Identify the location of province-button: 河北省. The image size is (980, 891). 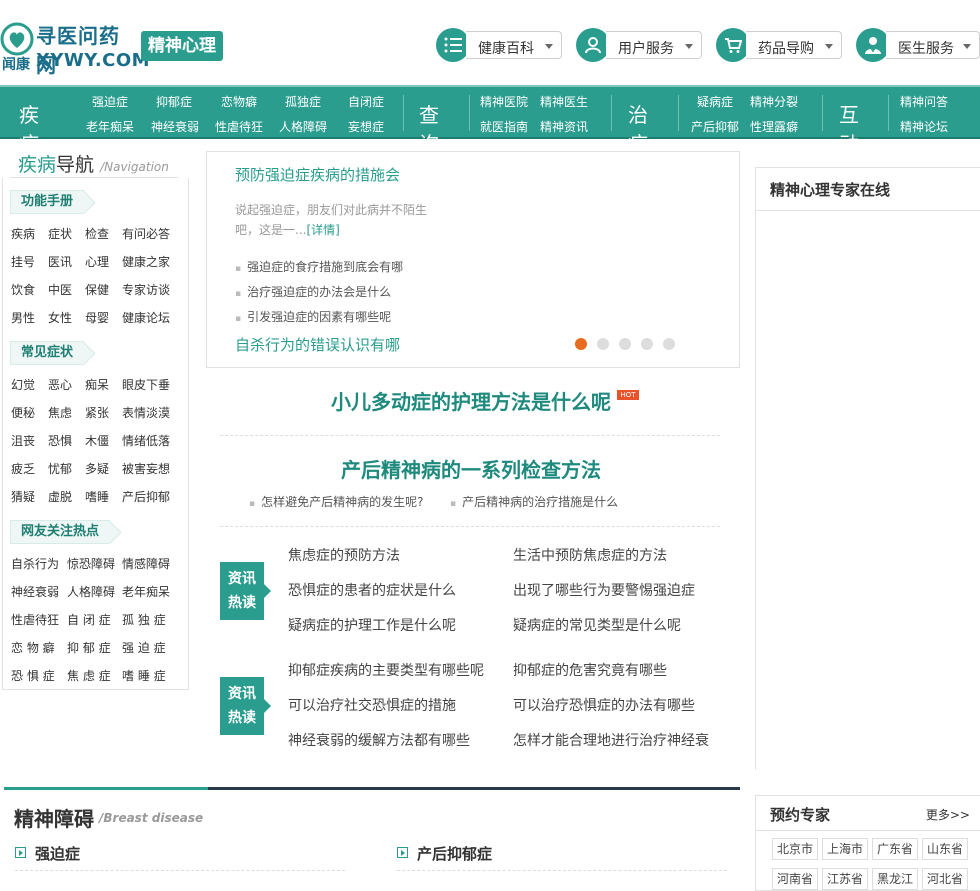
(945, 879).